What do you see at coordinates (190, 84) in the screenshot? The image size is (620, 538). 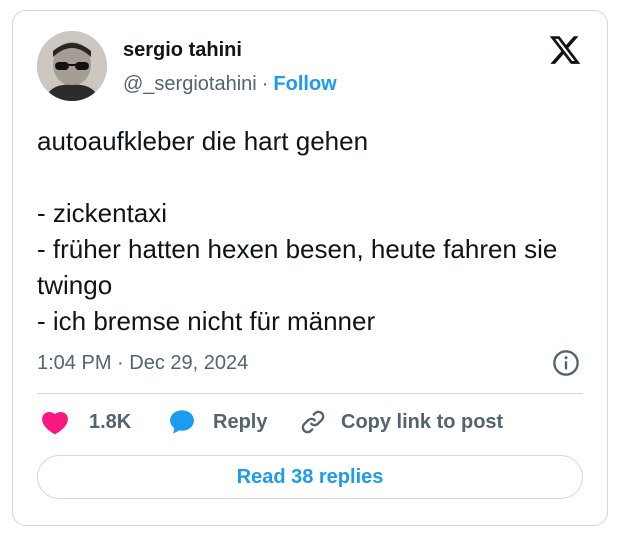 I see `author-handle: @_sergiotahini` at bounding box center [190, 84].